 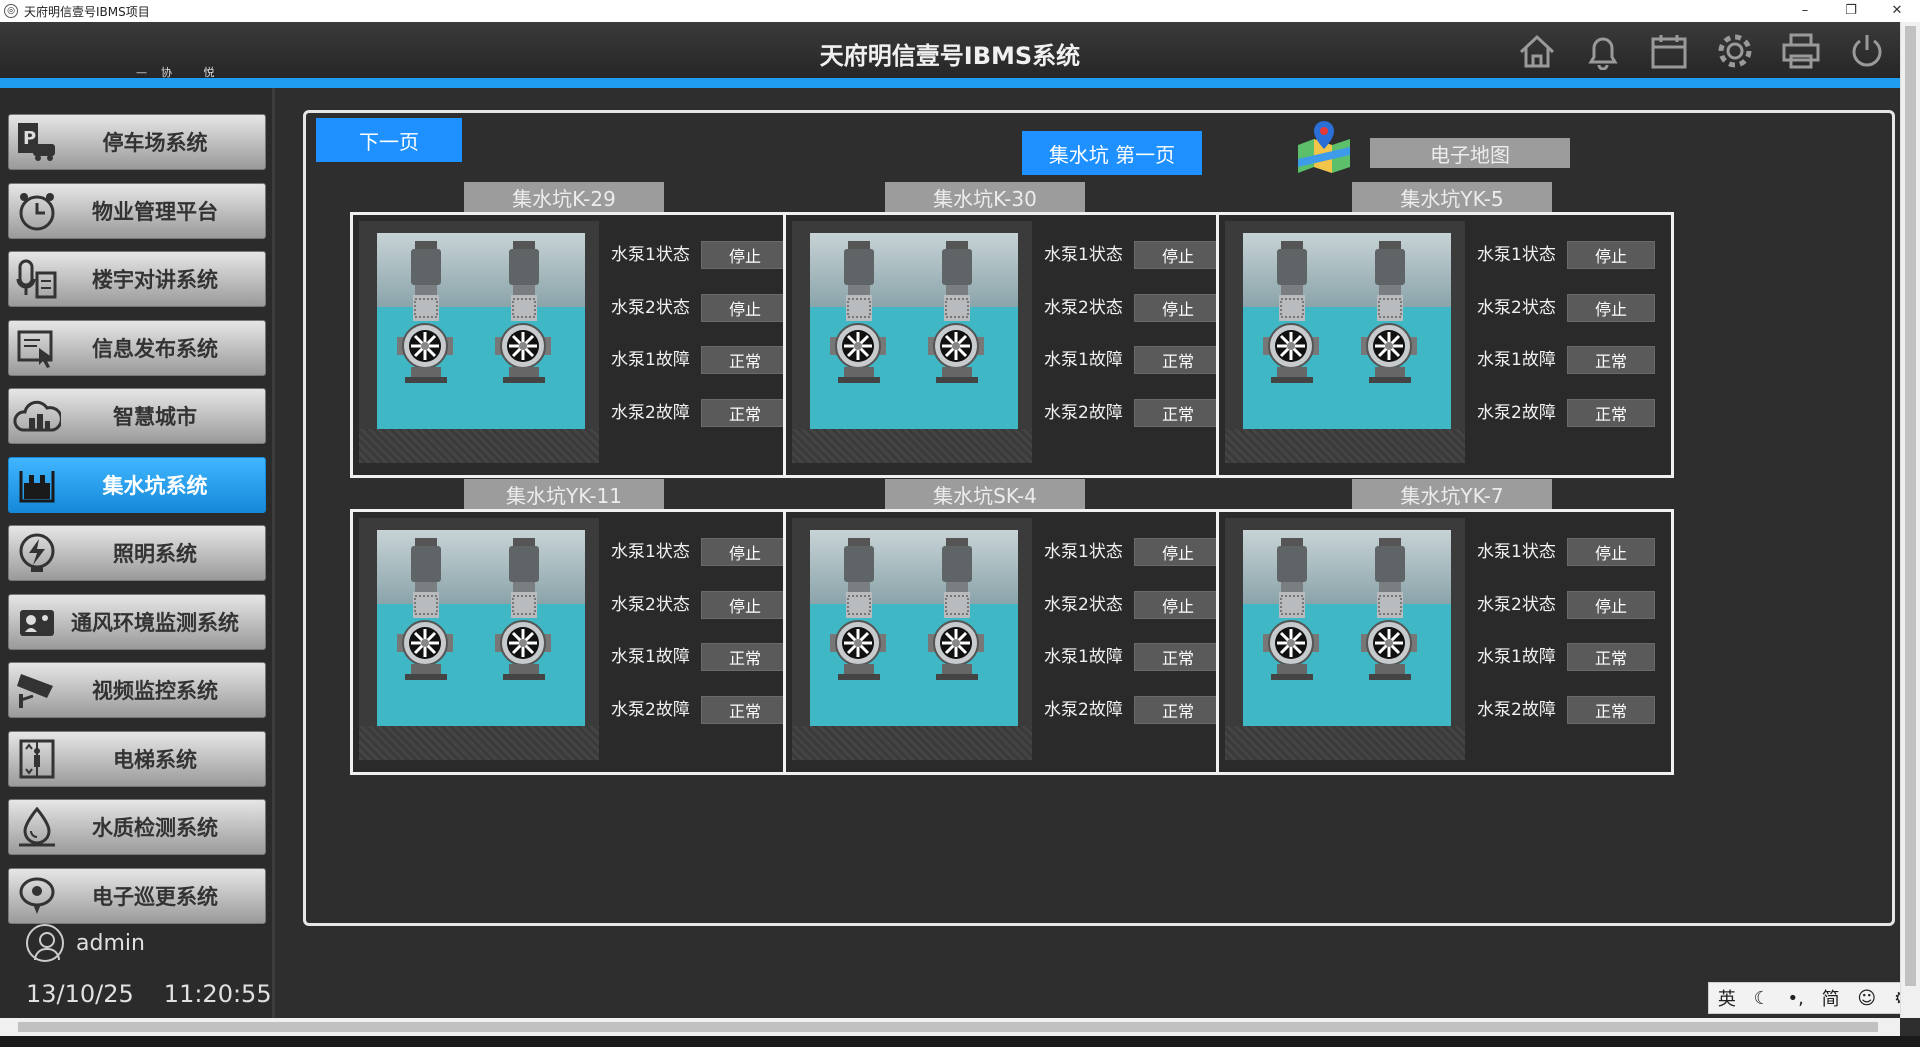 What do you see at coordinates (1801, 51) in the screenshot?
I see `printer-icon` at bounding box center [1801, 51].